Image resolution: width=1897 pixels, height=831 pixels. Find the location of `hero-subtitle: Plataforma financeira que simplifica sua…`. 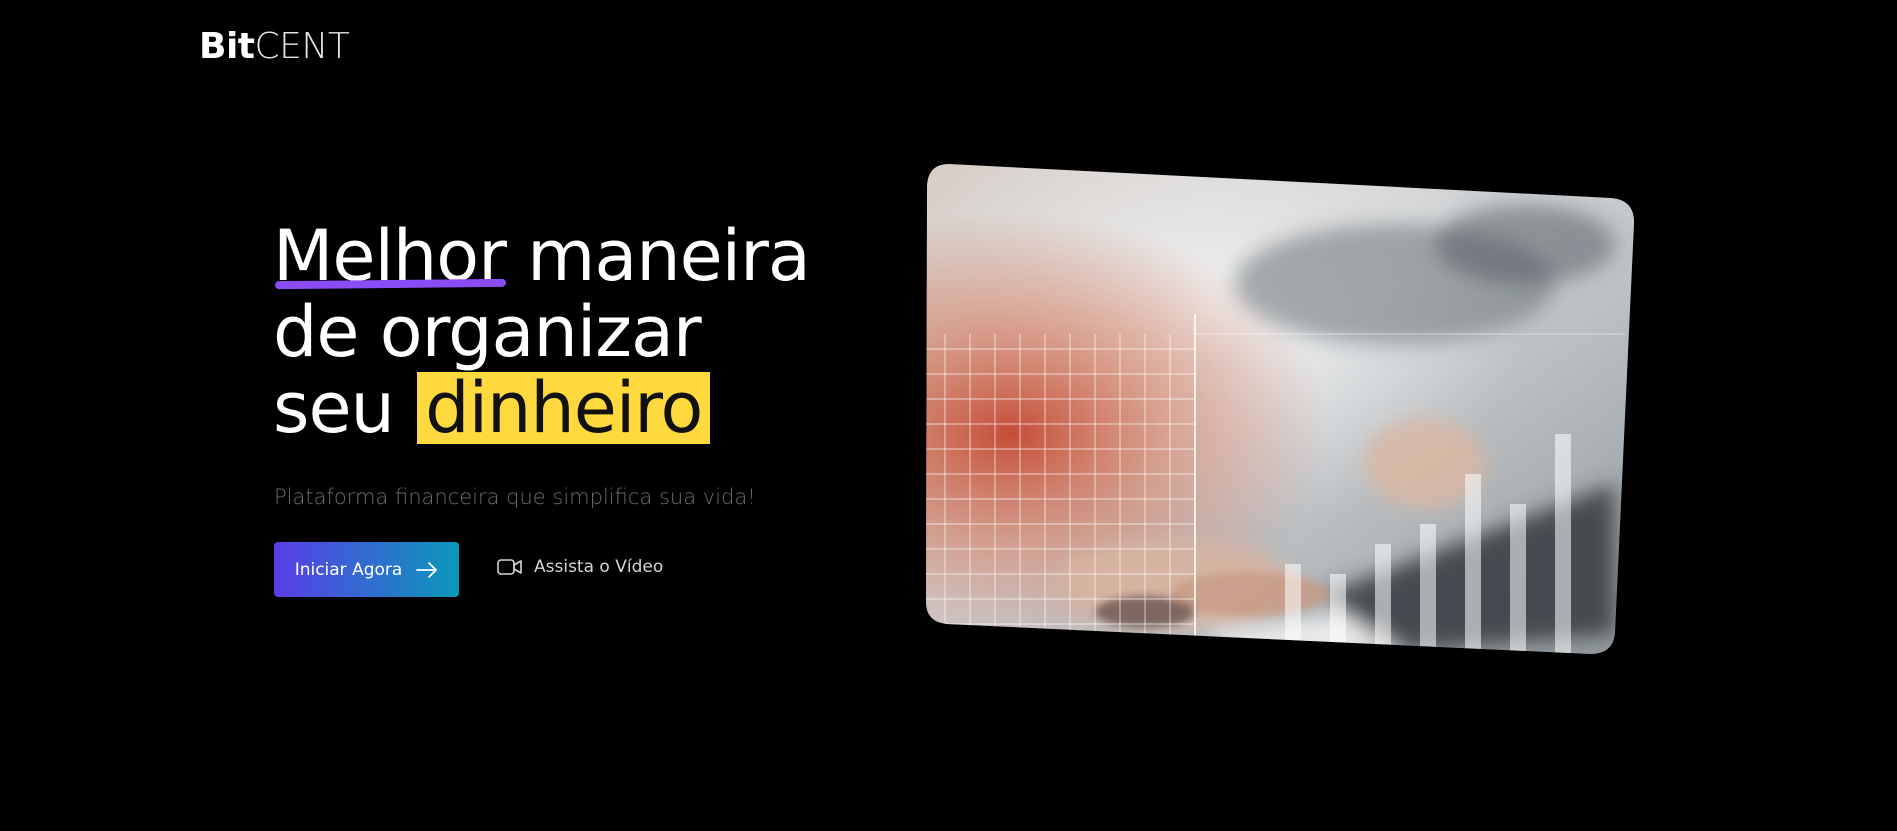

hero-subtitle: Plataforma financeira que simplifica sua… is located at coordinates (515, 497).